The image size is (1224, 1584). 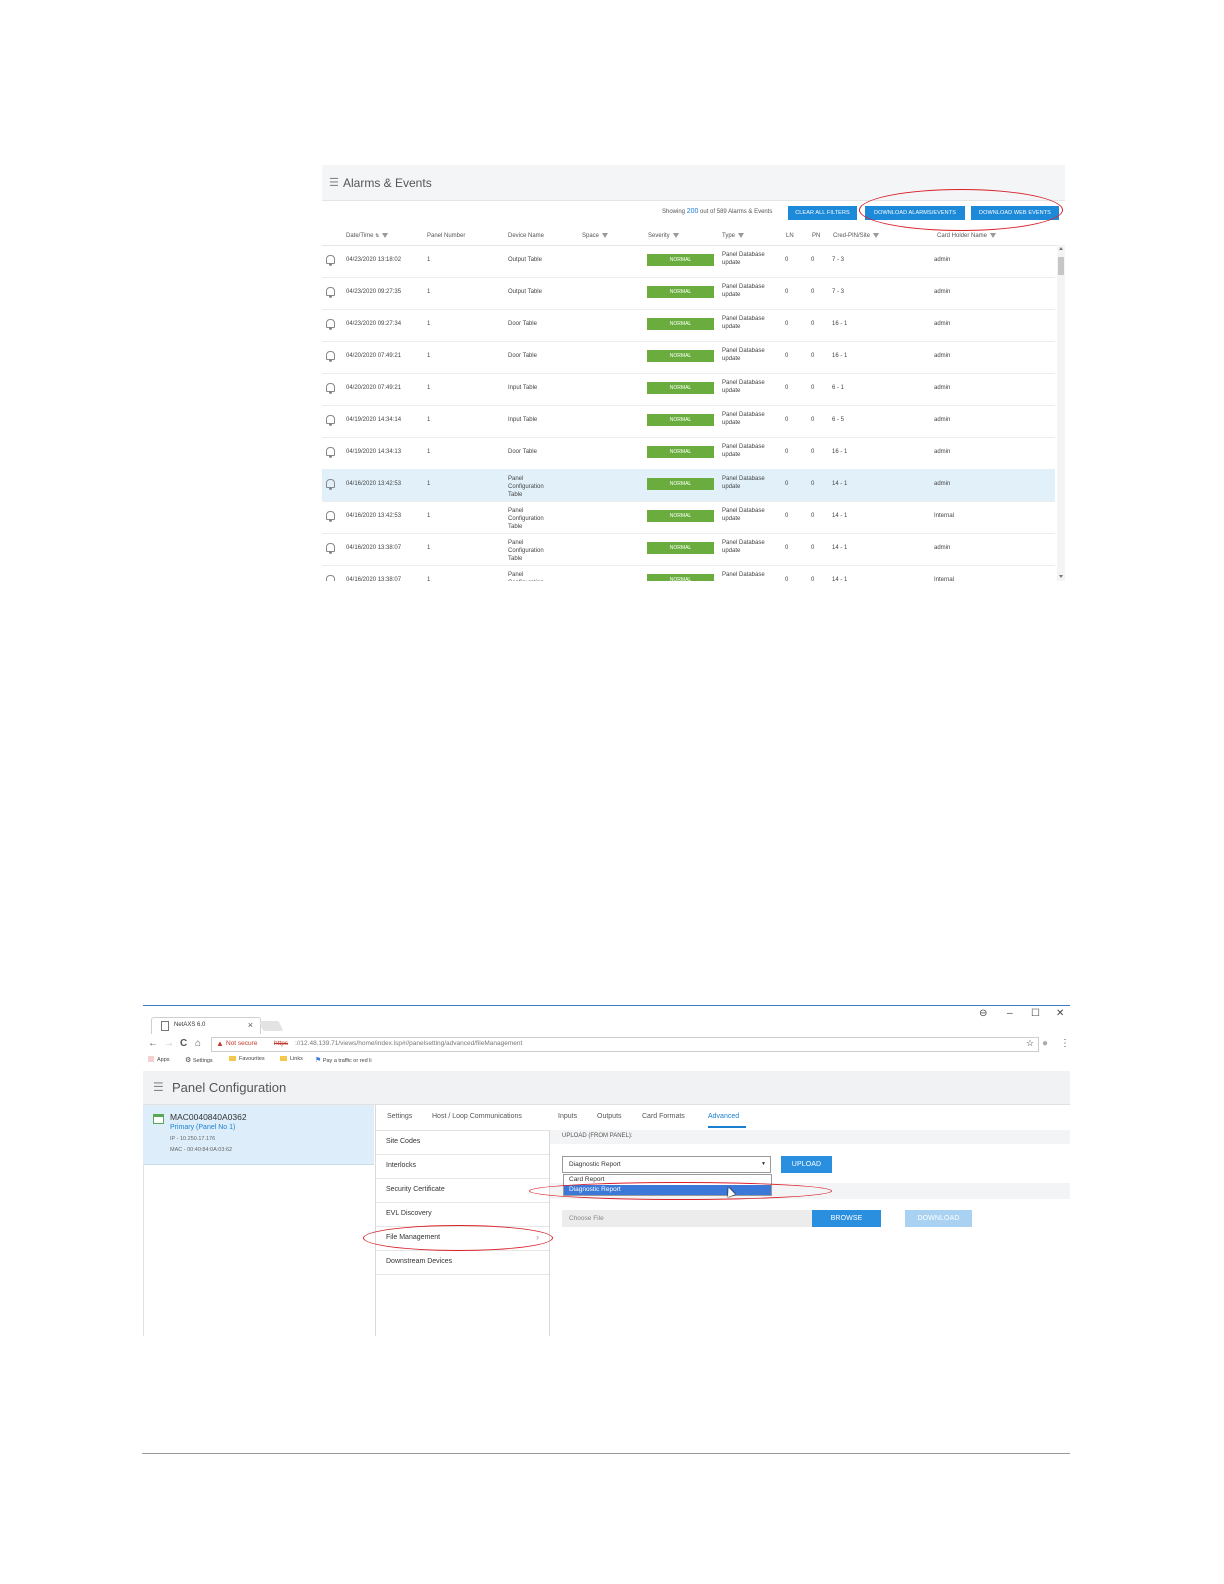 I want to click on col-space: Space, so click(x=595, y=236).